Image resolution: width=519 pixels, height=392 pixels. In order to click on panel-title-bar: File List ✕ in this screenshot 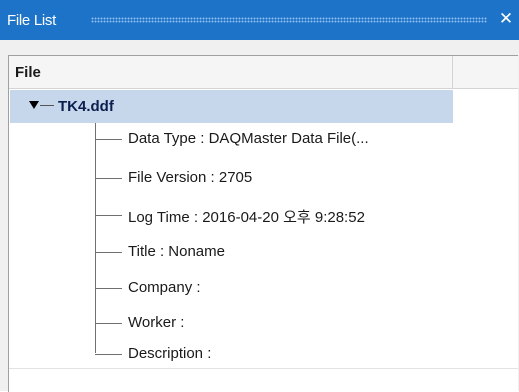, I will do `click(259, 20)`.